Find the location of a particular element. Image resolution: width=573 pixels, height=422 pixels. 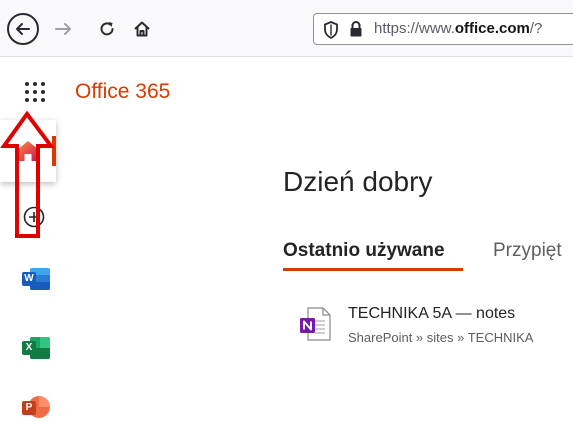

excel-icon: X is located at coordinates (36, 348).